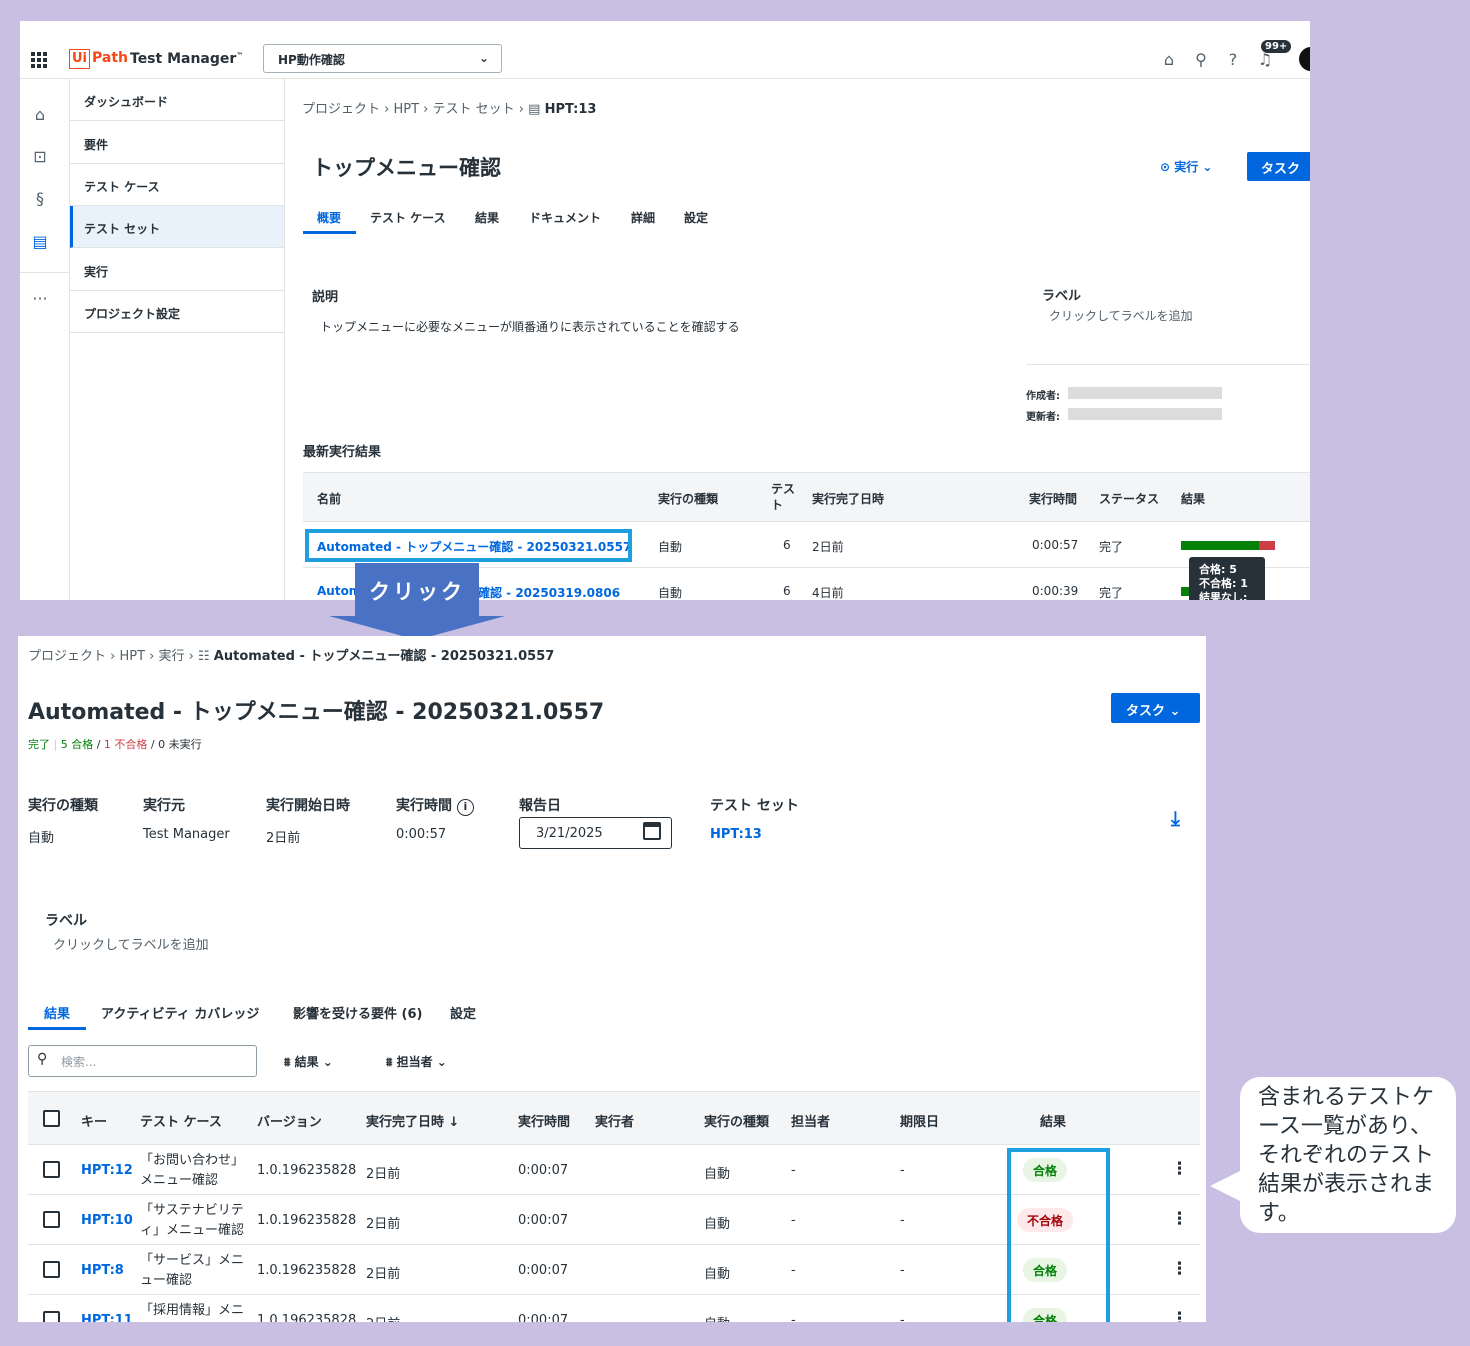 The image size is (1470, 1346). What do you see at coordinates (543, 1170) in the screenshot?
I see `duration: 0:00:07` at bounding box center [543, 1170].